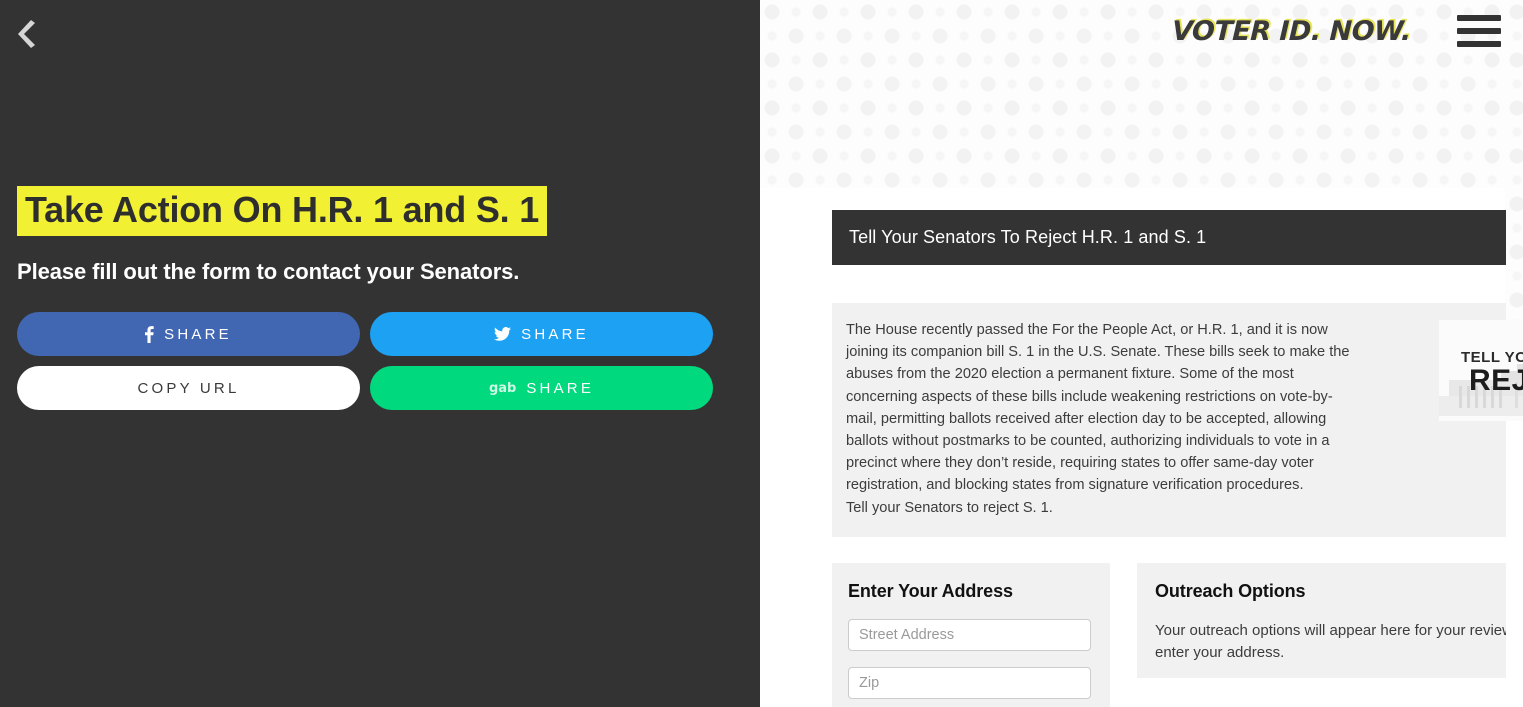  Describe the element at coordinates (555, 334) in the screenshot. I see `share-twitter-label: SHARE` at that location.